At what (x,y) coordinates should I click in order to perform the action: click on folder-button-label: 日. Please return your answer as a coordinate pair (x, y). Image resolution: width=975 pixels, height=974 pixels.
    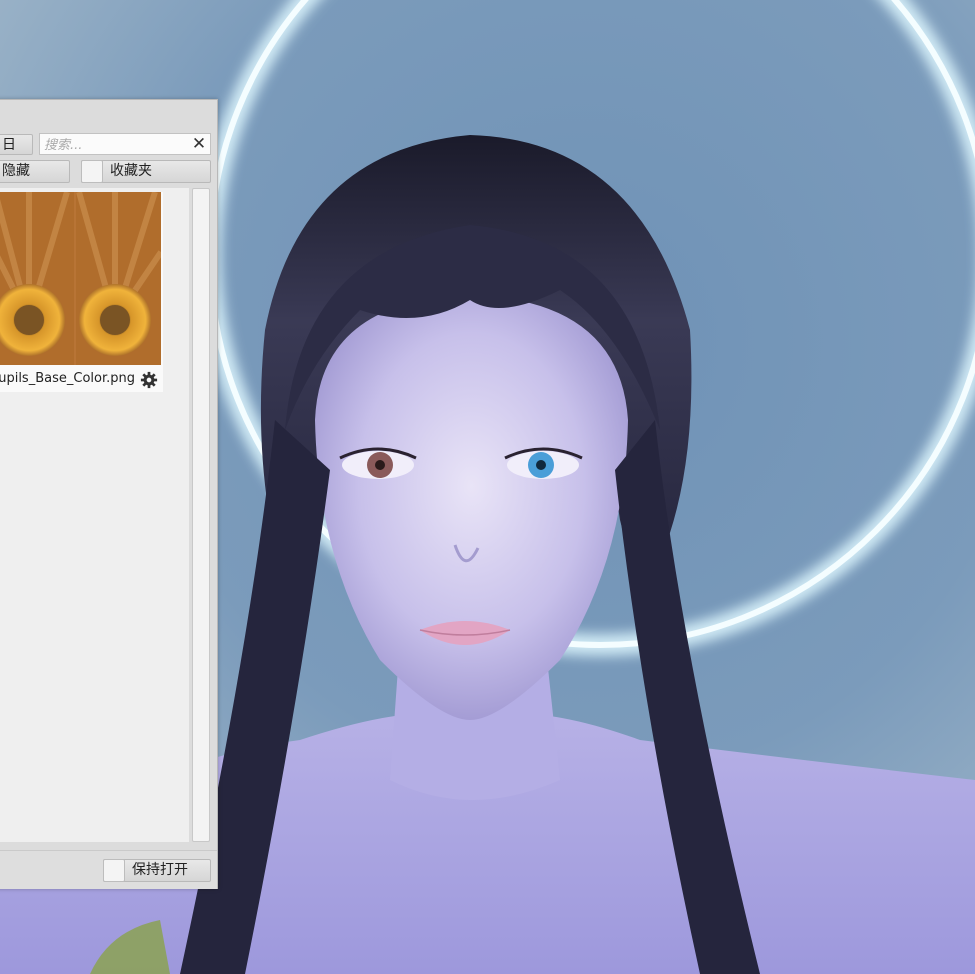
    Looking at the image, I should click on (9, 145).